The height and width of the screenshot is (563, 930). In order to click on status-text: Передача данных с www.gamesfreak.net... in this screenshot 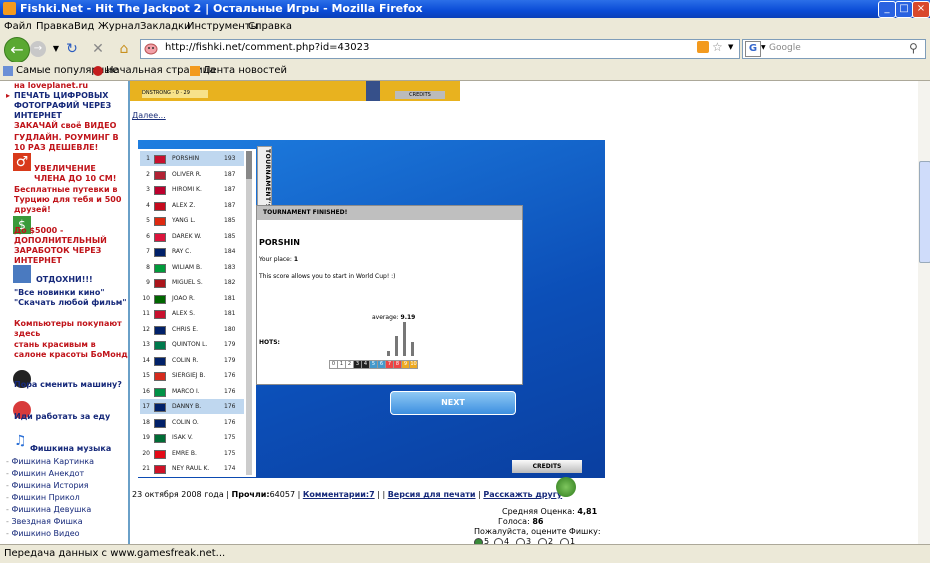, I will do `click(115, 553)`.